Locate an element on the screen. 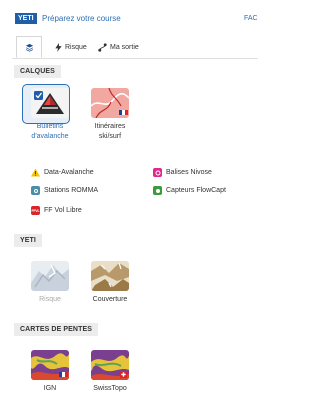  legend-label: FF Vol Libre is located at coordinates (63, 210).